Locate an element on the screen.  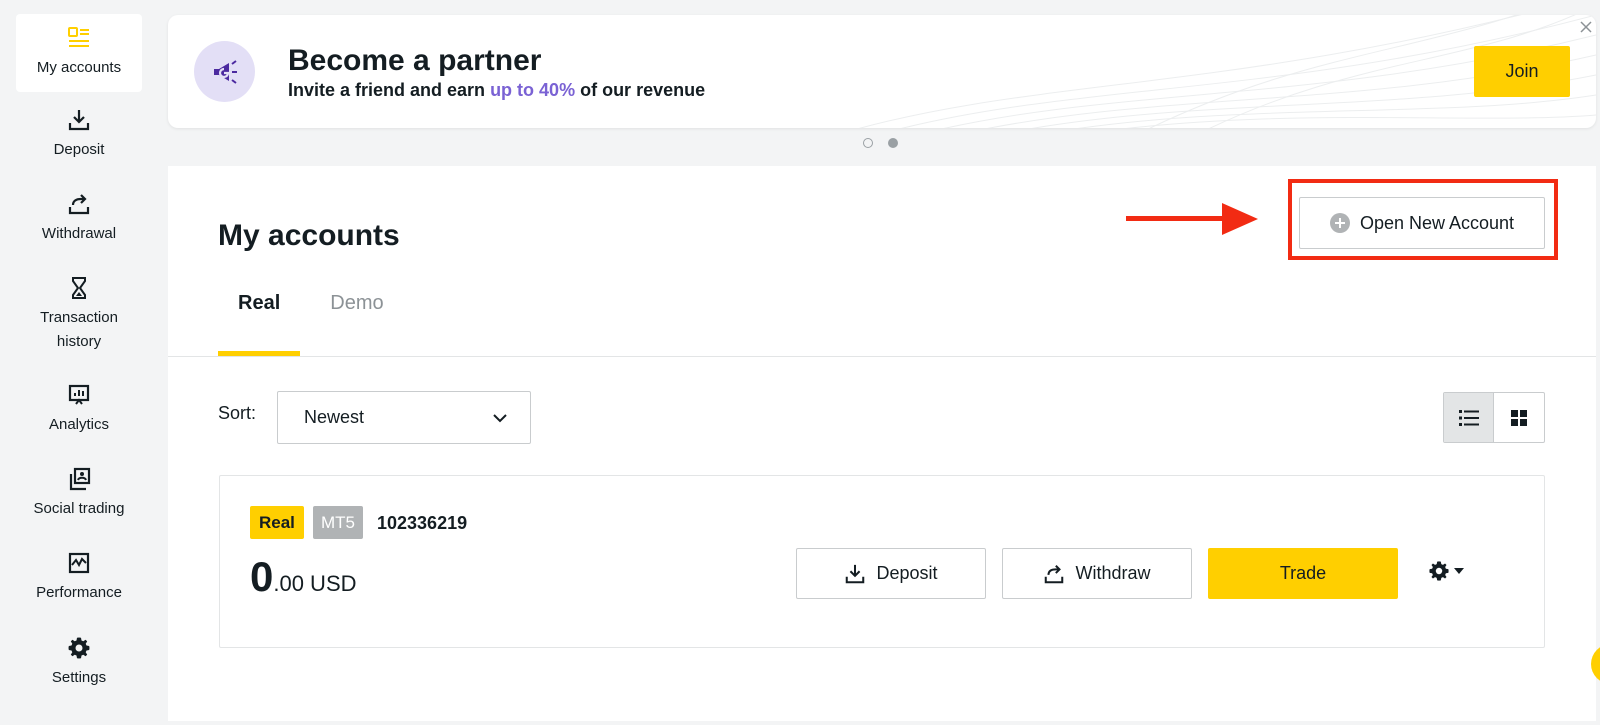
plus-circle-icon is located at coordinates (1339, 223).